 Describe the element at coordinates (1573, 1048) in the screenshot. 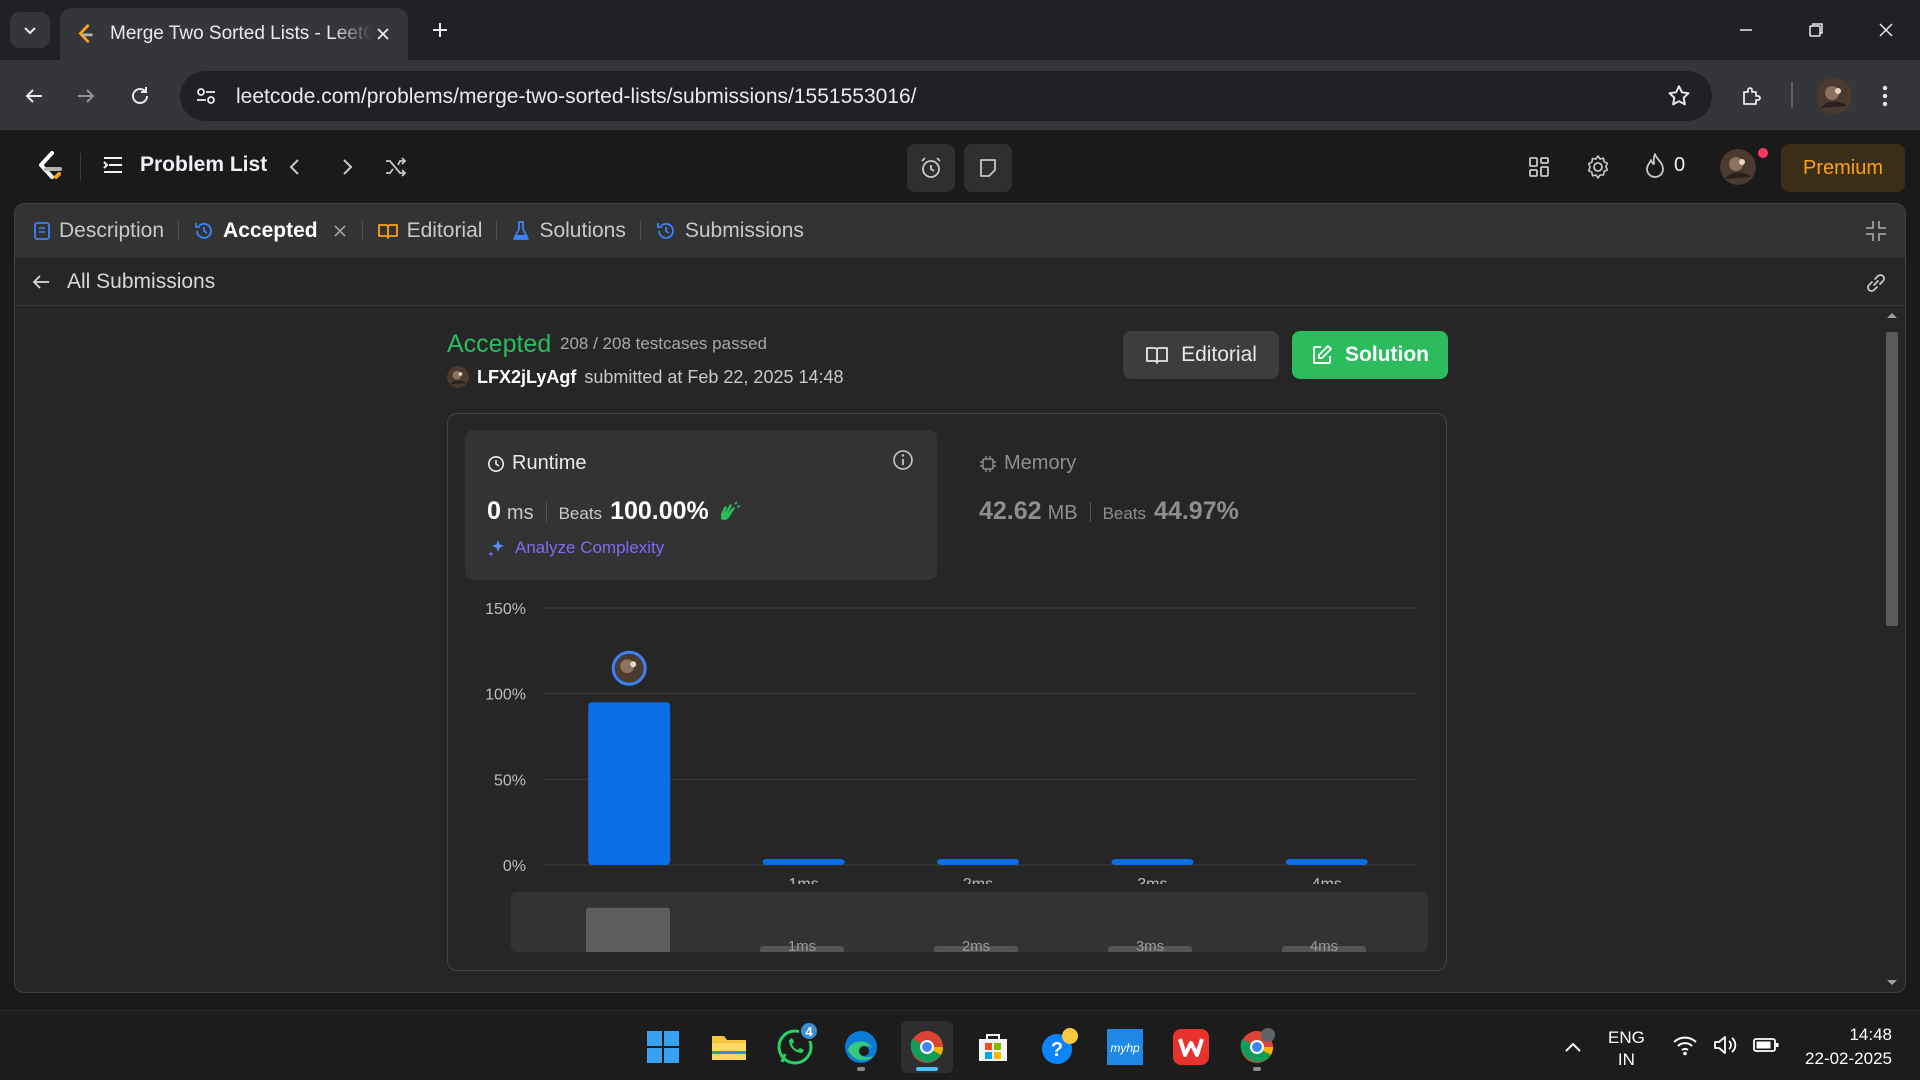

I see `show-hidden-icons-icon` at that location.